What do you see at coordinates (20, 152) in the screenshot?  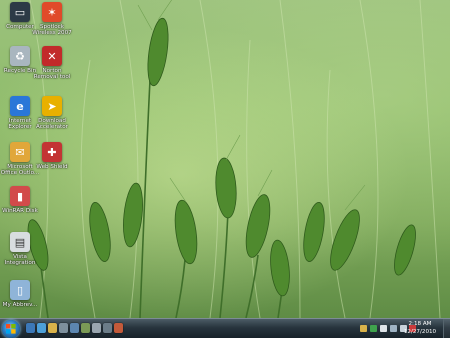 I see `outlook-icon: ✉` at bounding box center [20, 152].